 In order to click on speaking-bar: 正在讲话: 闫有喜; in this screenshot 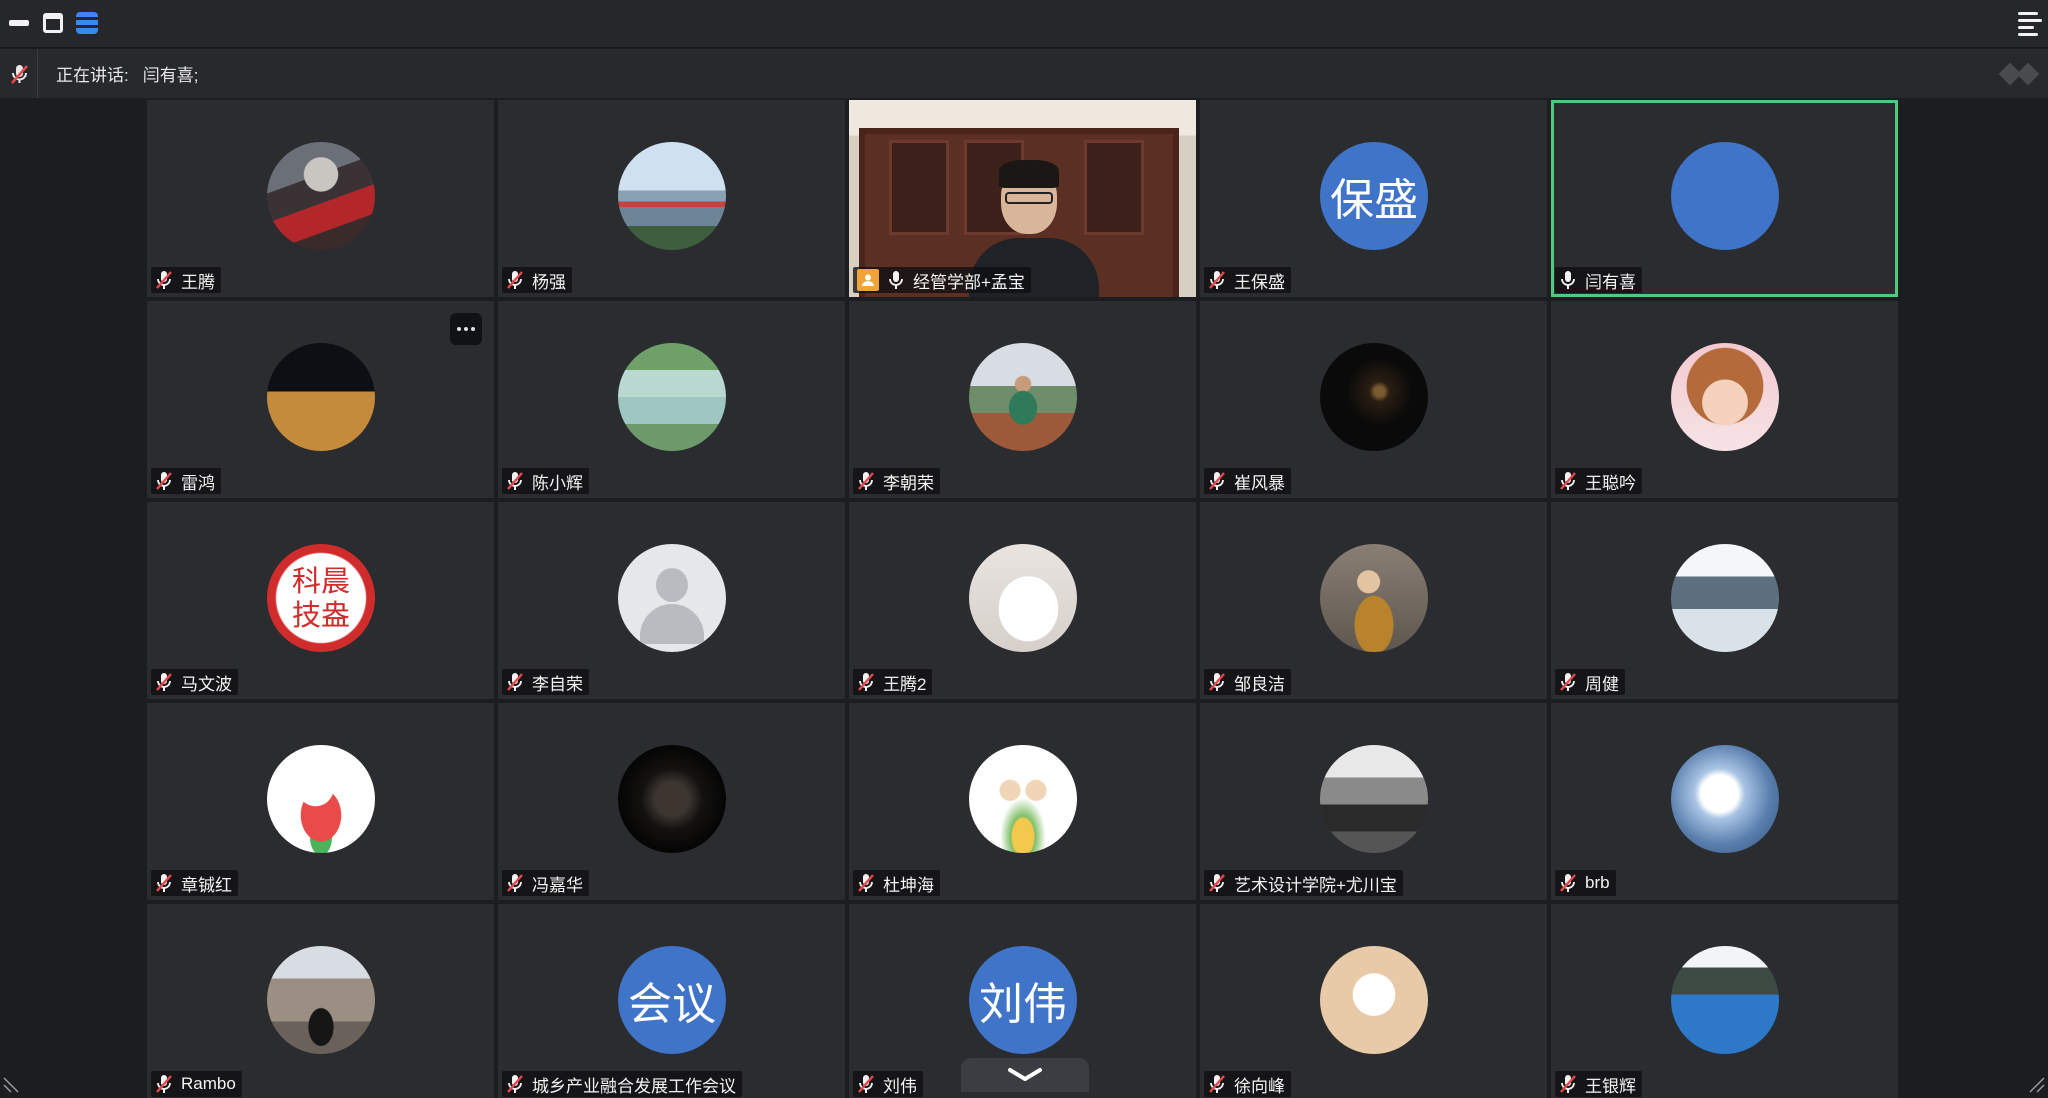, I will do `click(1024, 73)`.